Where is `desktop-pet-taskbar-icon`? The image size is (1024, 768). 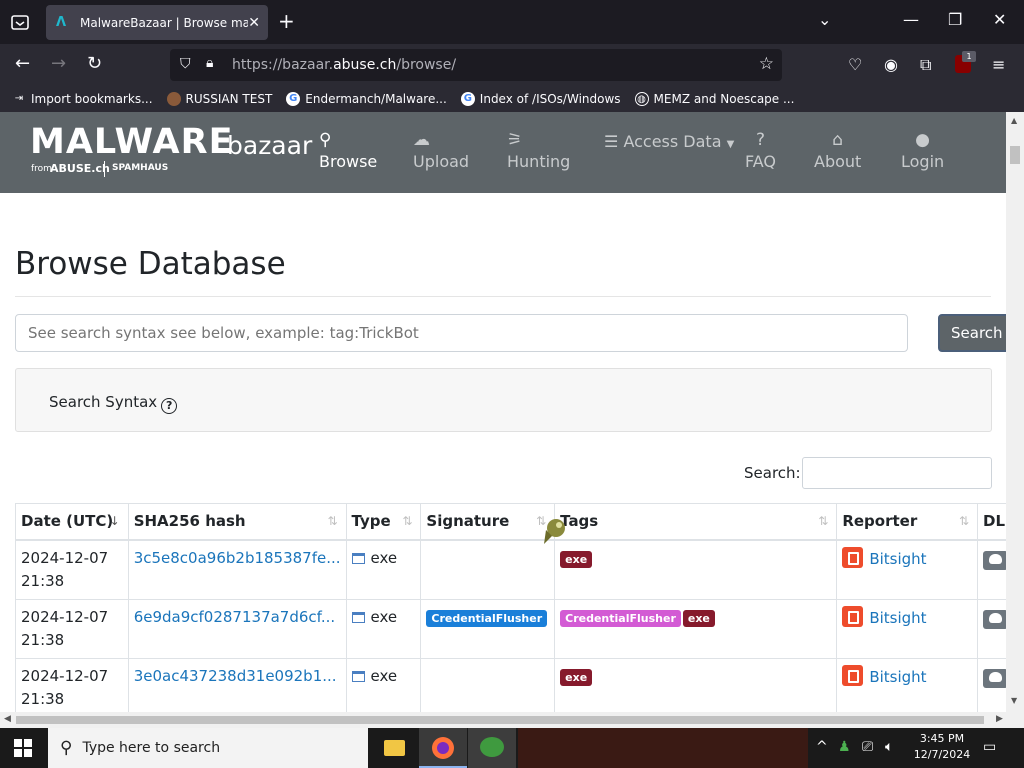 desktop-pet-taskbar-icon is located at coordinates (492, 748).